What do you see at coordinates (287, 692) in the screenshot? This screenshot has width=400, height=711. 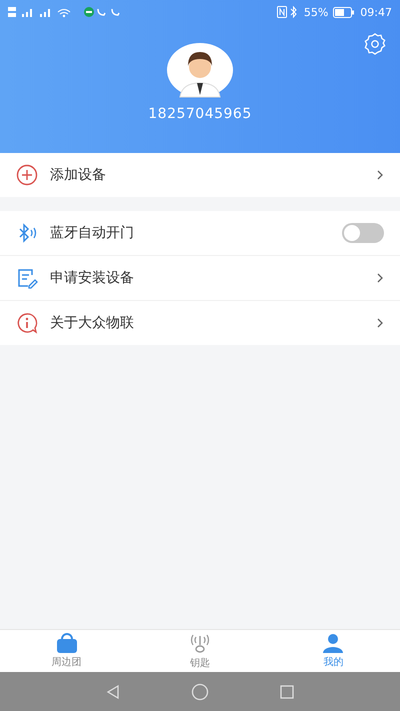 I see `recents-icon` at bounding box center [287, 692].